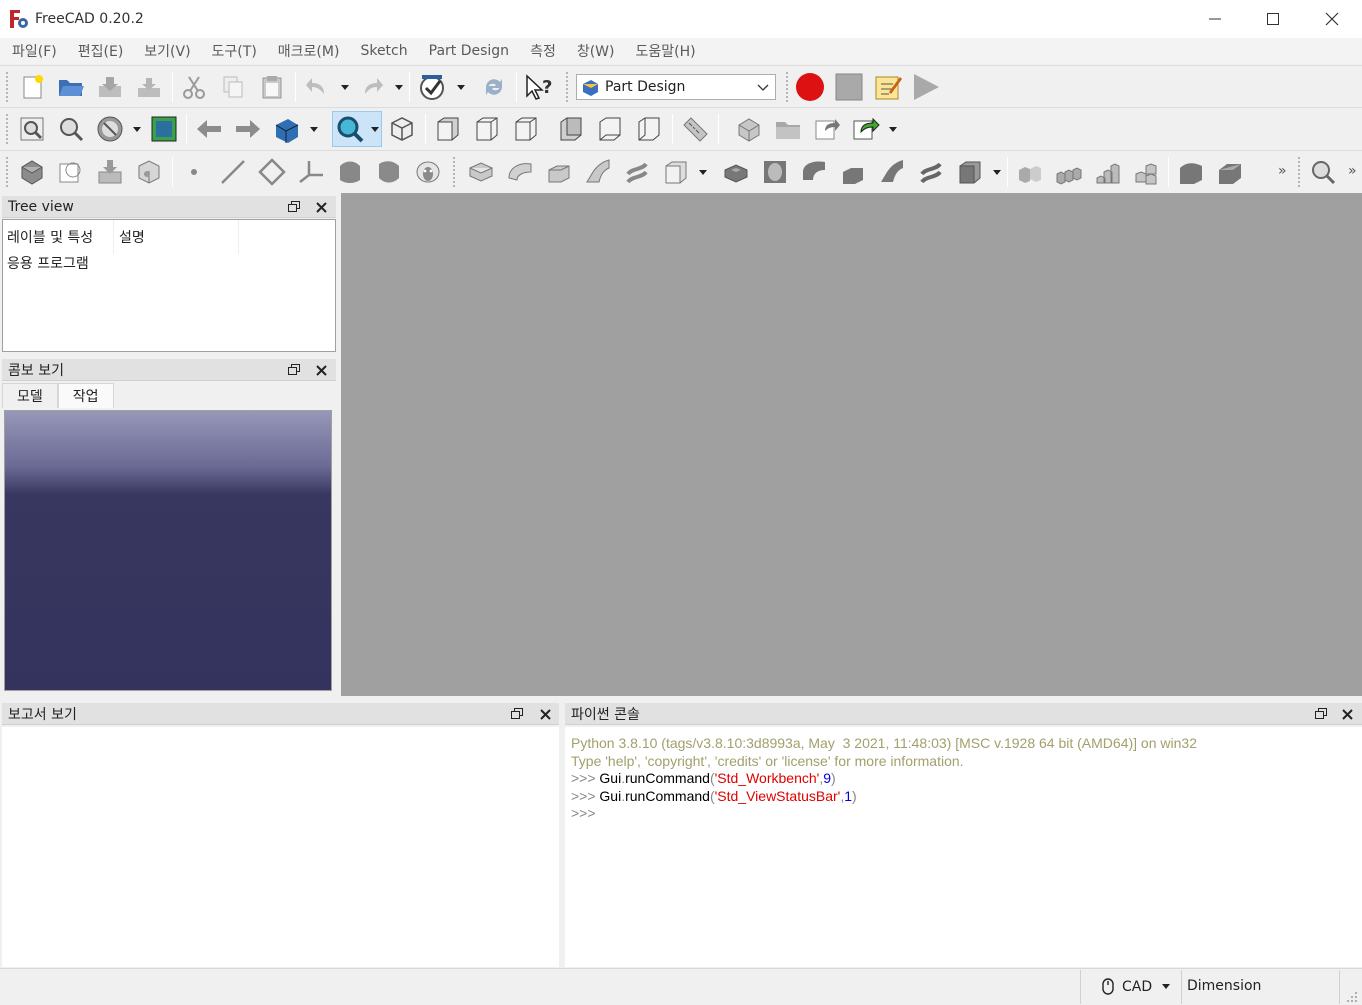  What do you see at coordinates (169, 285) in the screenshot?
I see `tree-view: 레이블 및 특성 설명 응용 프로그램` at bounding box center [169, 285].